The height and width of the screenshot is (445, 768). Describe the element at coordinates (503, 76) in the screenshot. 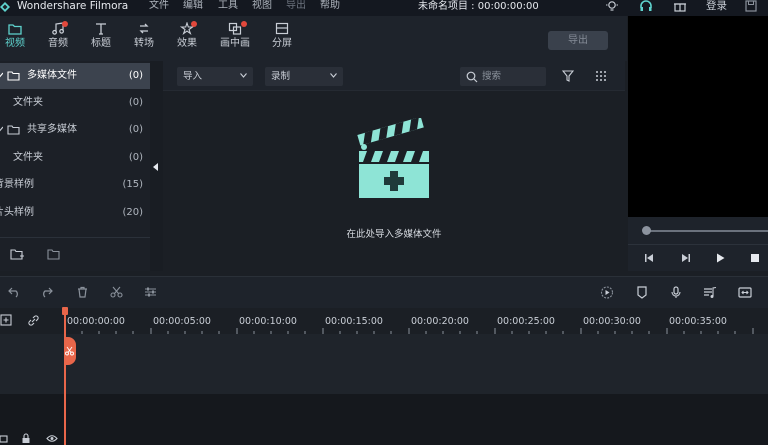

I see `search-input: 搜索` at that location.